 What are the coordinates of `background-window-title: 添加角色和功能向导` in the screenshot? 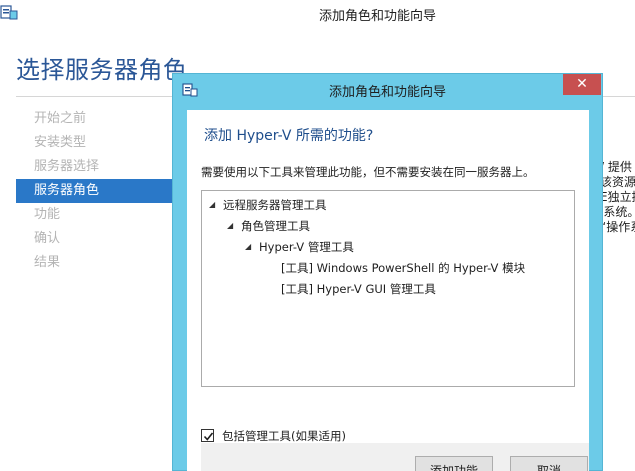 It's located at (377, 16).